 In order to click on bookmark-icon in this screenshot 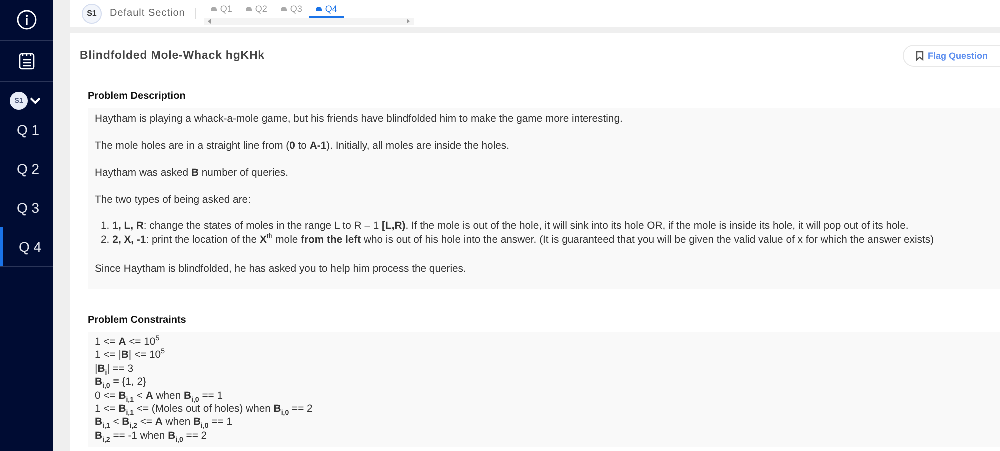, I will do `click(920, 56)`.